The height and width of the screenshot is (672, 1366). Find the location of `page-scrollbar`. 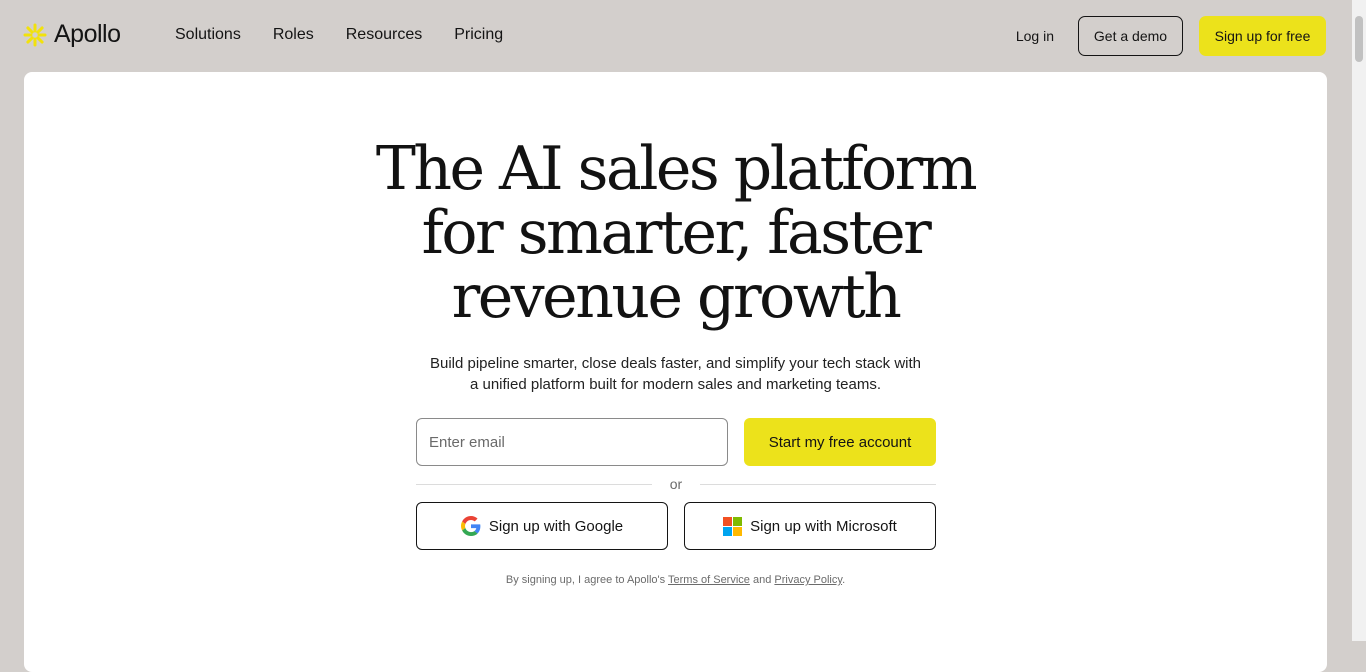

page-scrollbar is located at coordinates (1359, 320).